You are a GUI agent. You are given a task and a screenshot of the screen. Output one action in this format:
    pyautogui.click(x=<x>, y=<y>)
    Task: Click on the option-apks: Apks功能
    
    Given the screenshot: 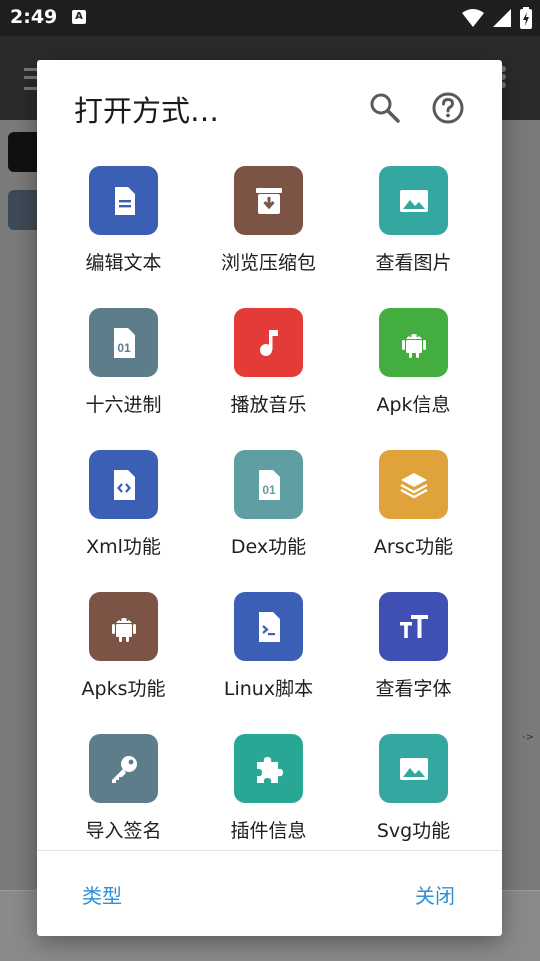 What is the action you would take?
    pyautogui.click(x=123, y=663)
    